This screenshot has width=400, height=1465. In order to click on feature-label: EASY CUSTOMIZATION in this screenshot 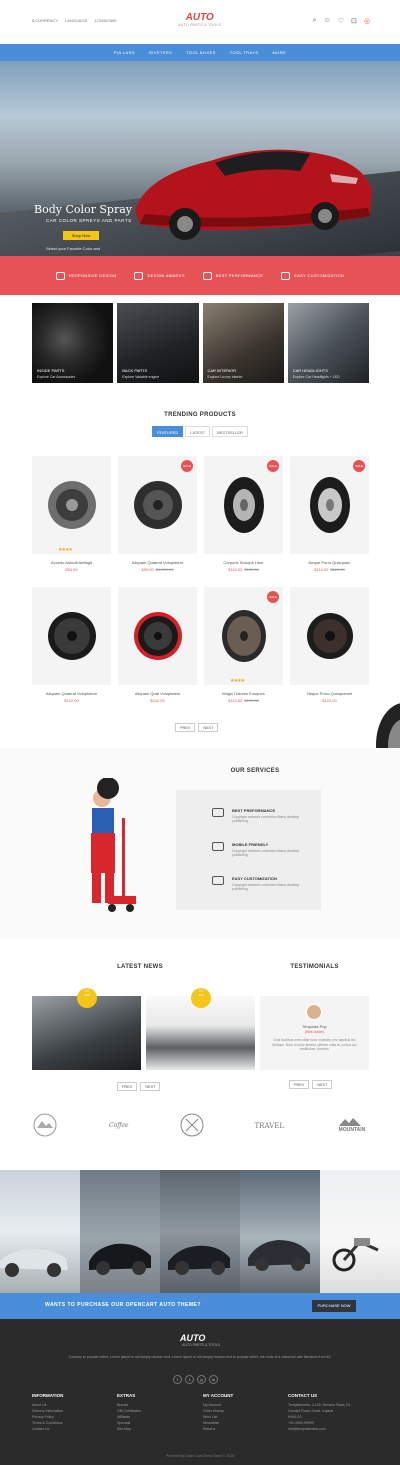, I will do `click(319, 275)`.